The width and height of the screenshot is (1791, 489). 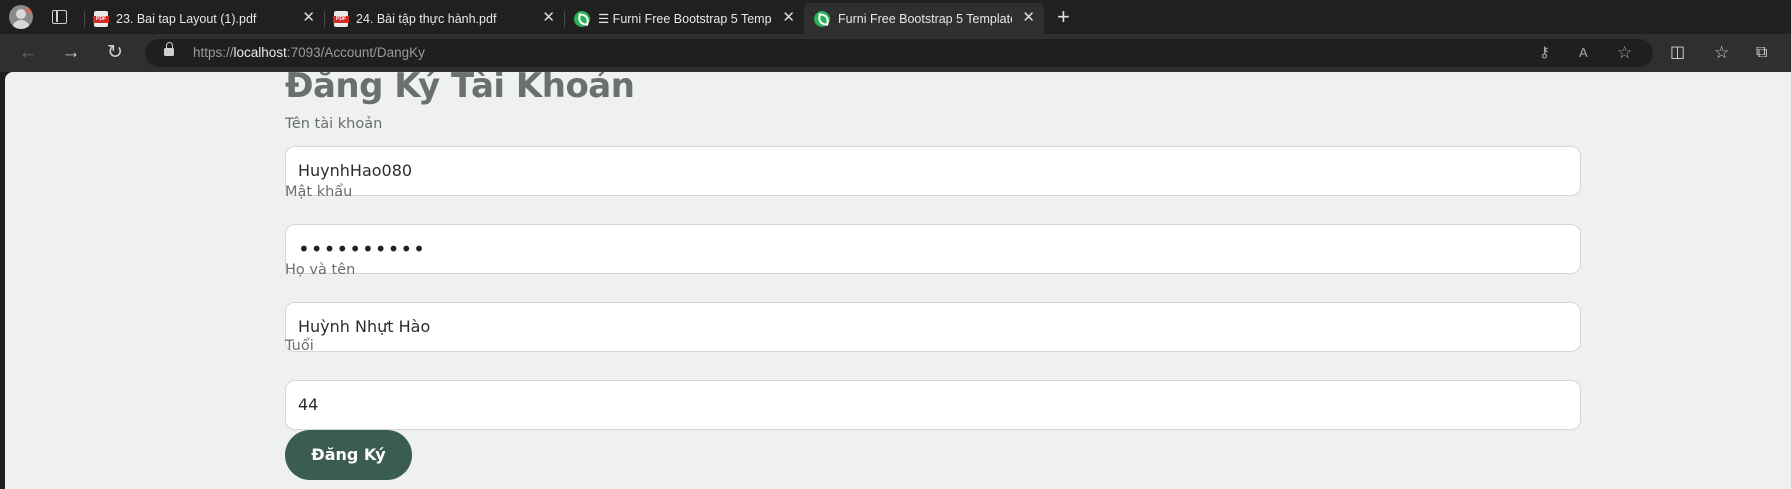 What do you see at coordinates (933, 249) in the screenshot?
I see `password-input: ••••••••••` at bounding box center [933, 249].